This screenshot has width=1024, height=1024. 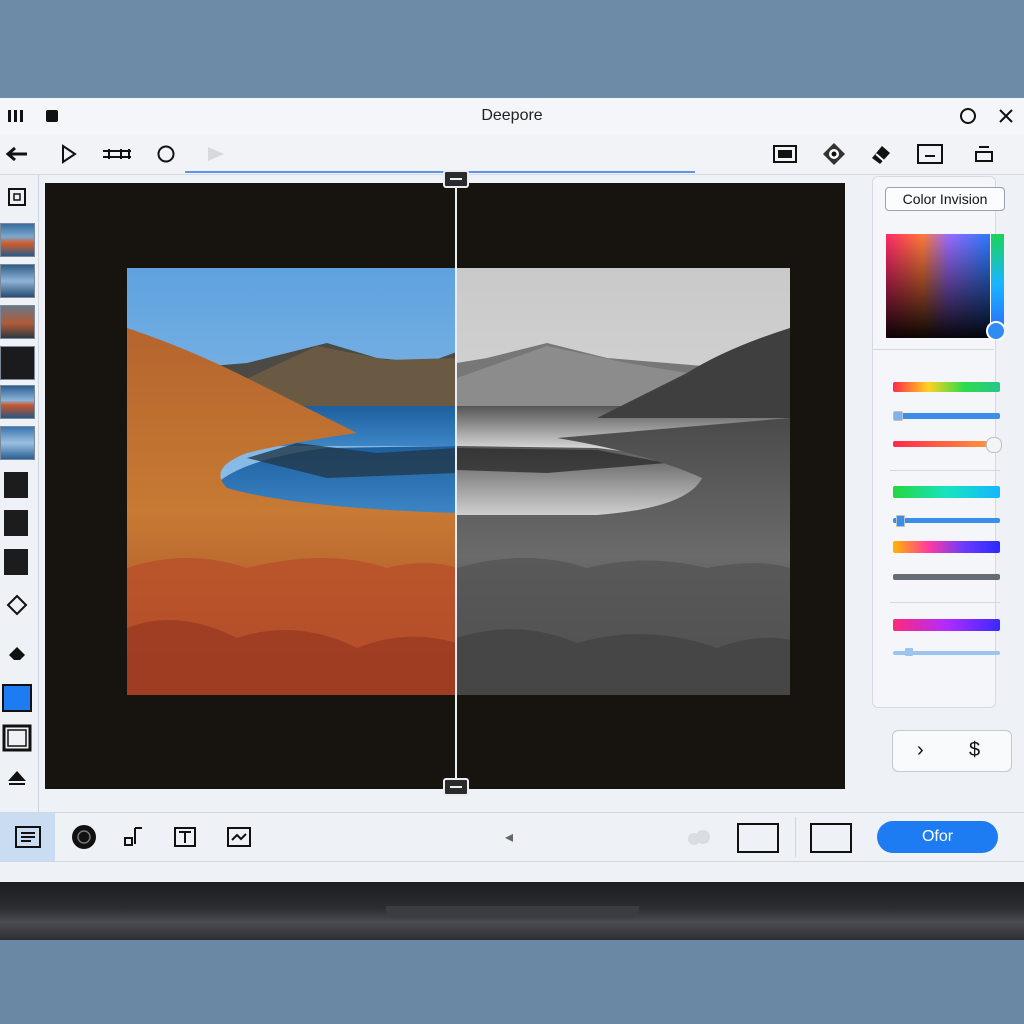 I want to click on saturation-knob, so click(x=898, y=416).